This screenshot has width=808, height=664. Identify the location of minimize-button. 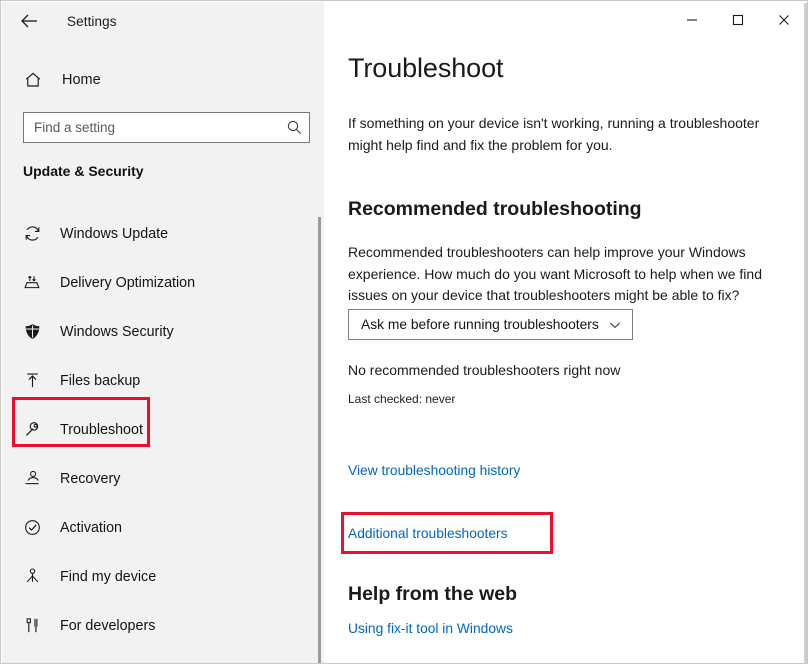
(692, 20).